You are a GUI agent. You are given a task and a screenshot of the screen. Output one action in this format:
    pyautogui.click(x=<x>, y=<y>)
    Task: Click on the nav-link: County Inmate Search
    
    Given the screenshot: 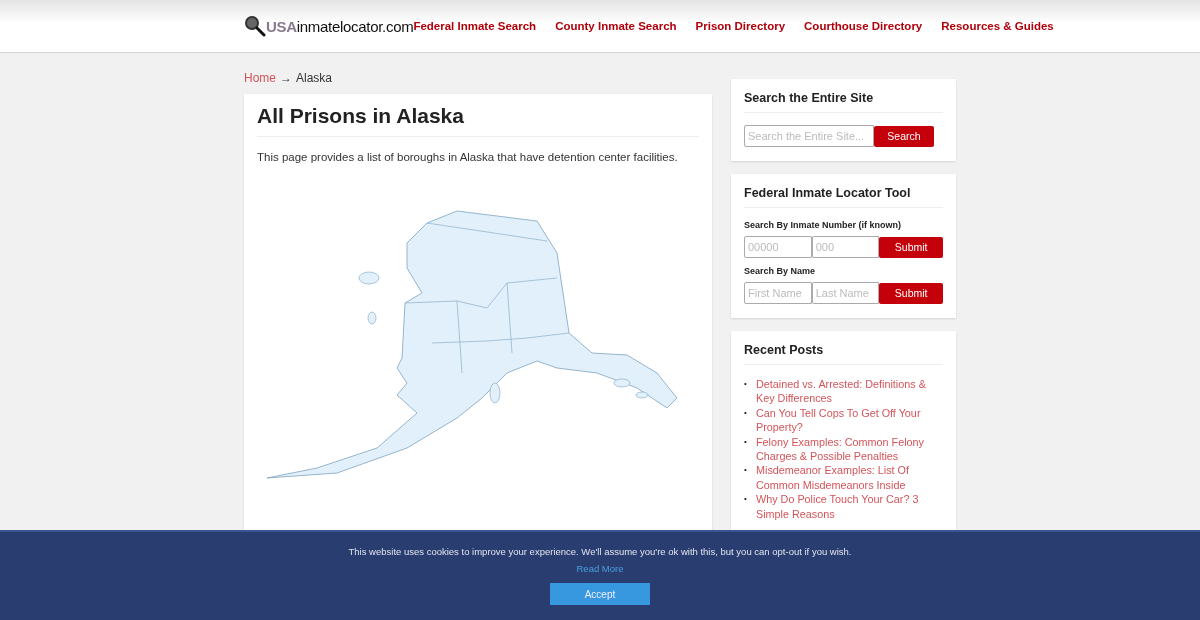 What is the action you would take?
    pyautogui.click(x=616, y=26)
    